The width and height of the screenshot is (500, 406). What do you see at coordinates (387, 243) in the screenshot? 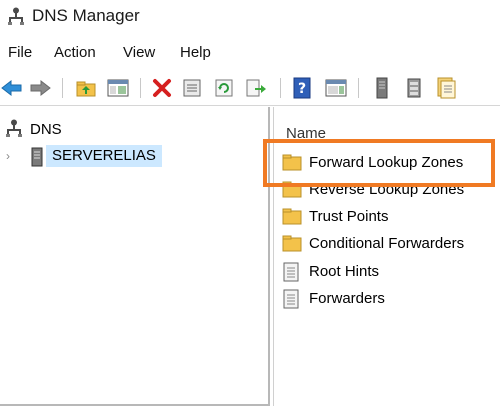
I see `list-item-label: Conditional Forwarders` at bounding box center [387, 243].